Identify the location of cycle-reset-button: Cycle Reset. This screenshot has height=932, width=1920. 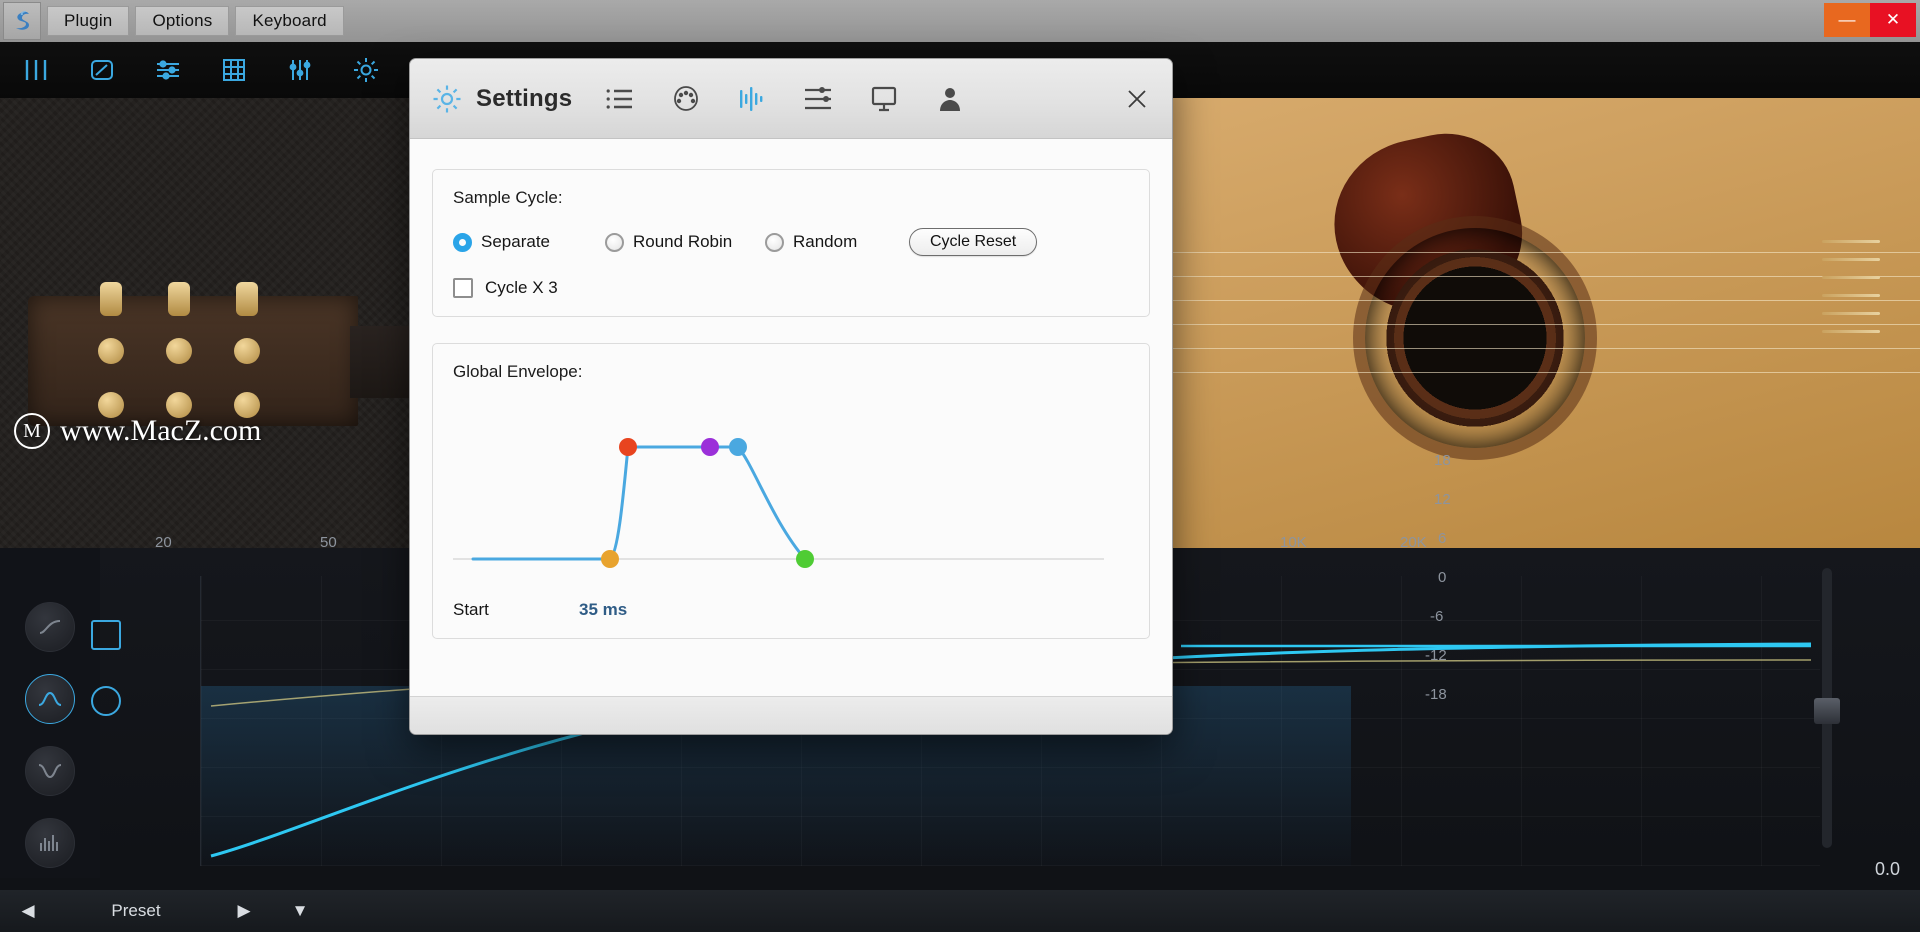
(973, 242).